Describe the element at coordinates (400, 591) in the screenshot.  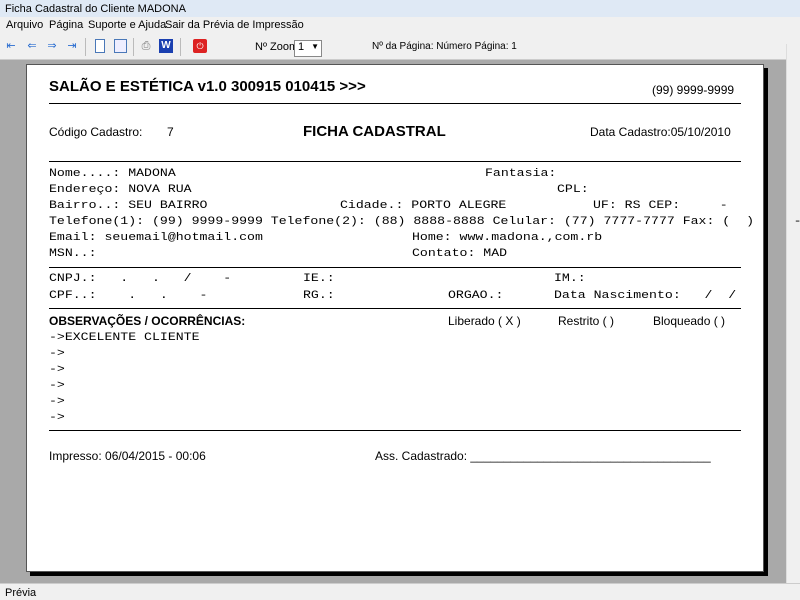
I see `status-bar: Prévia` at that location.